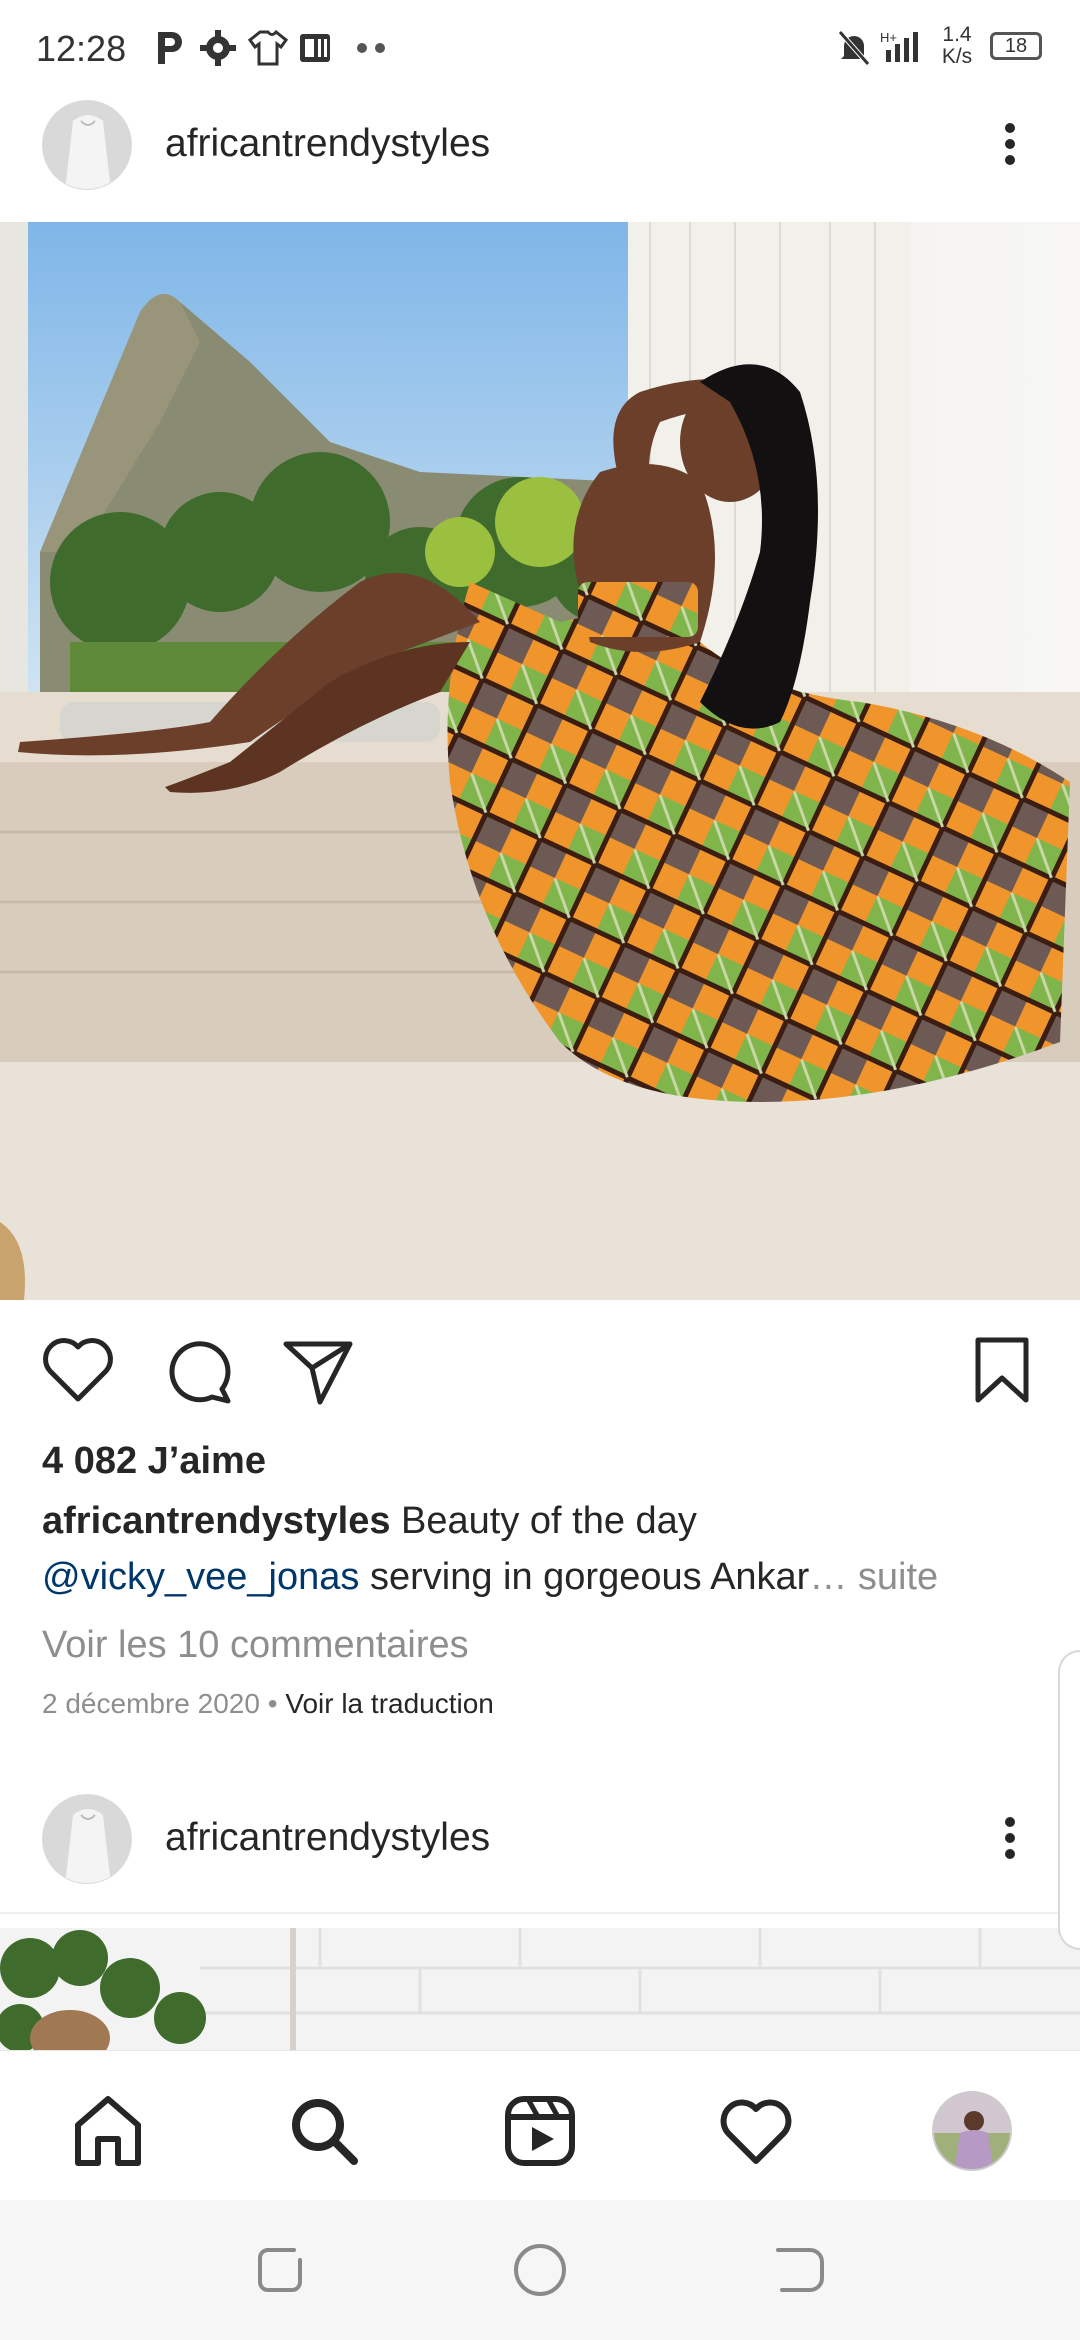  Describe the element at coordinates (318, 1372) in the screenshot. I see `share-send-icon` at that location.